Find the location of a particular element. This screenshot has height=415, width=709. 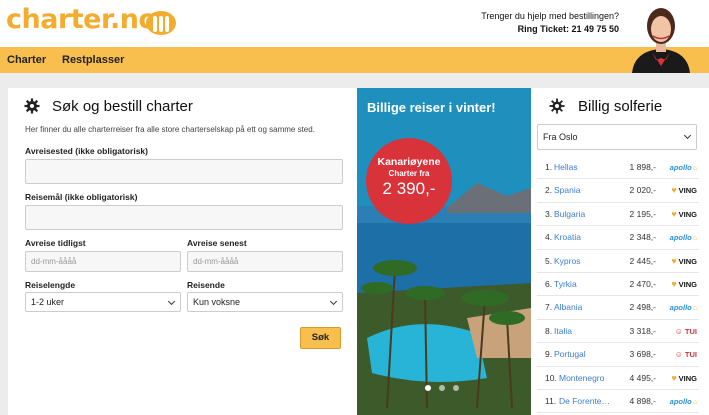

deal-price: 2 348,- is located at coordinates (642, 237).